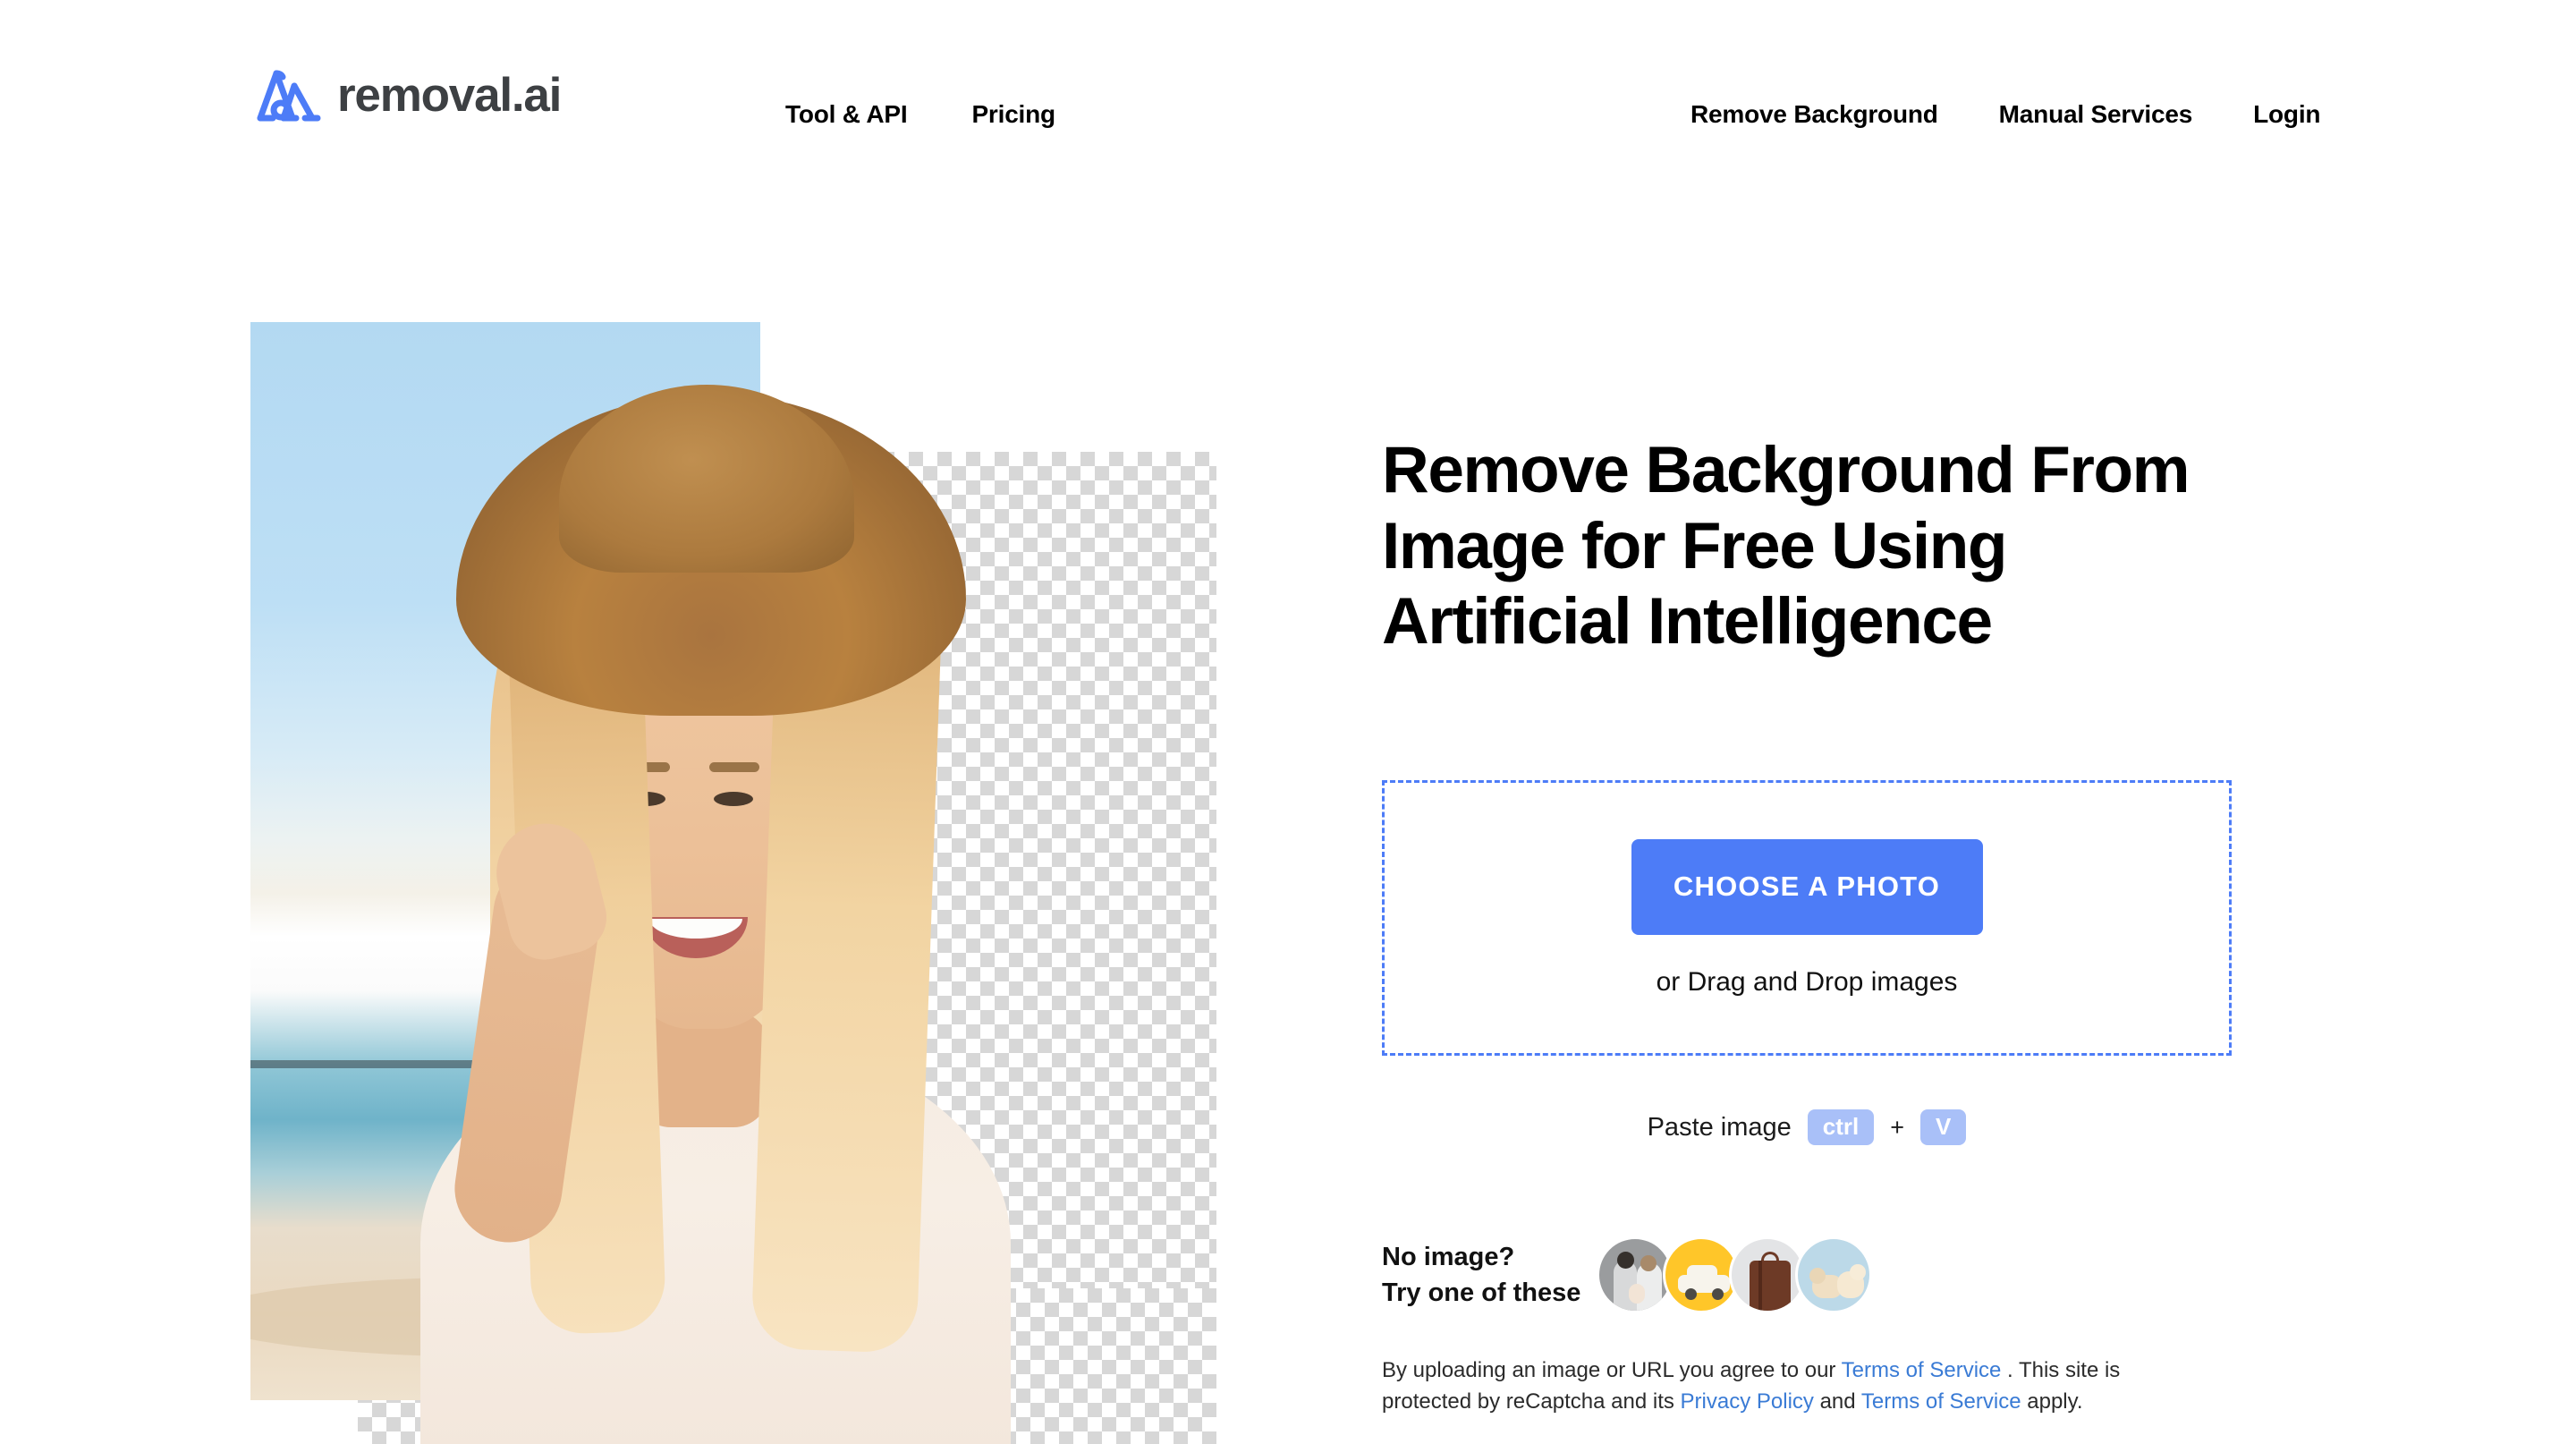 The width and height of the screenshot is (2576, 1444). I want to click on couple-head-left, so click(1625, 1260).